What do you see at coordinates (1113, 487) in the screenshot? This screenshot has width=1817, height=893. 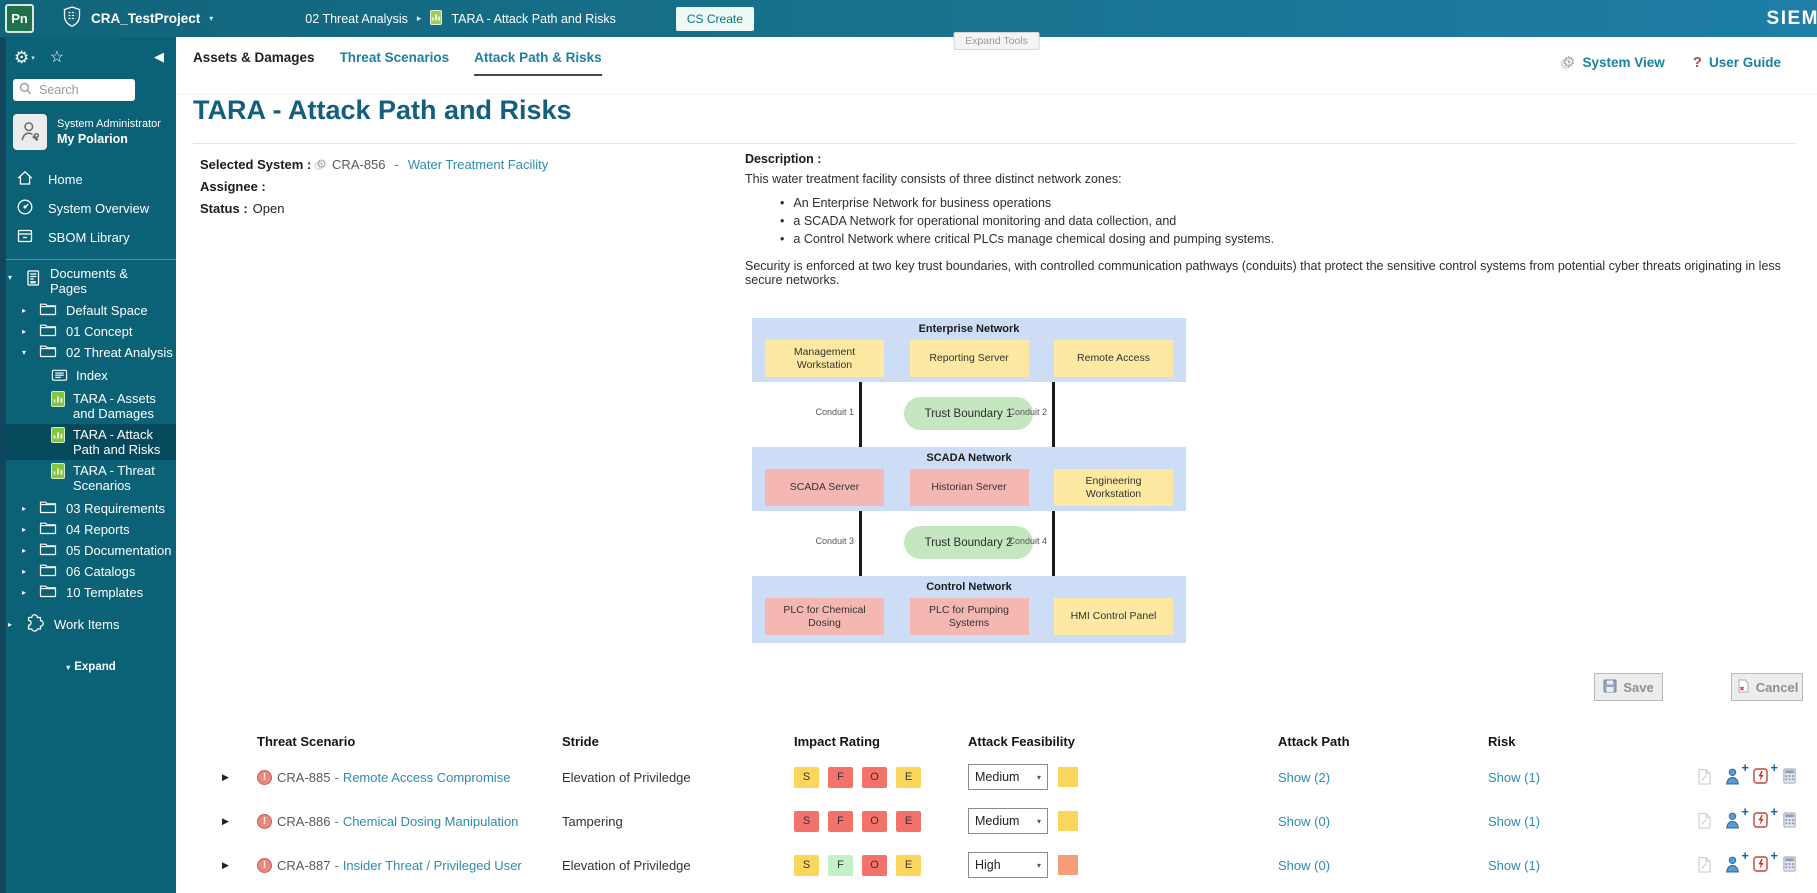 I see `node-engineering-workstation: Engineering Workstation` at bounding box center [1113, 487].